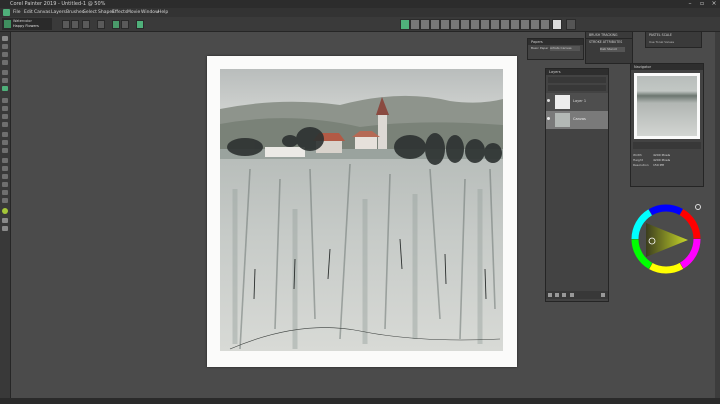 The height and width of the screenshot is (404, 720). Describe the element at coordinates (702, 4) in the screenshot. I see `maximize-icon: ▫` at that location.